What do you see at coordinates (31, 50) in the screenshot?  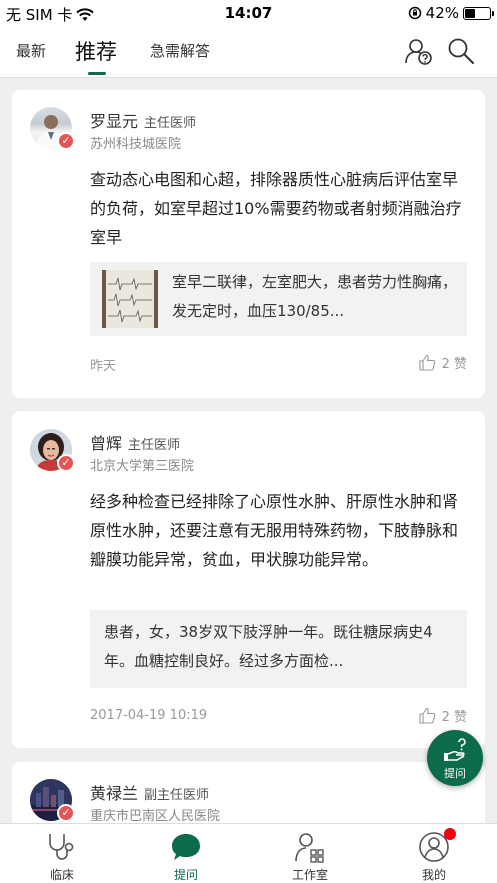 I see `tab-latest: 最新` at bounding box center [31, 50].